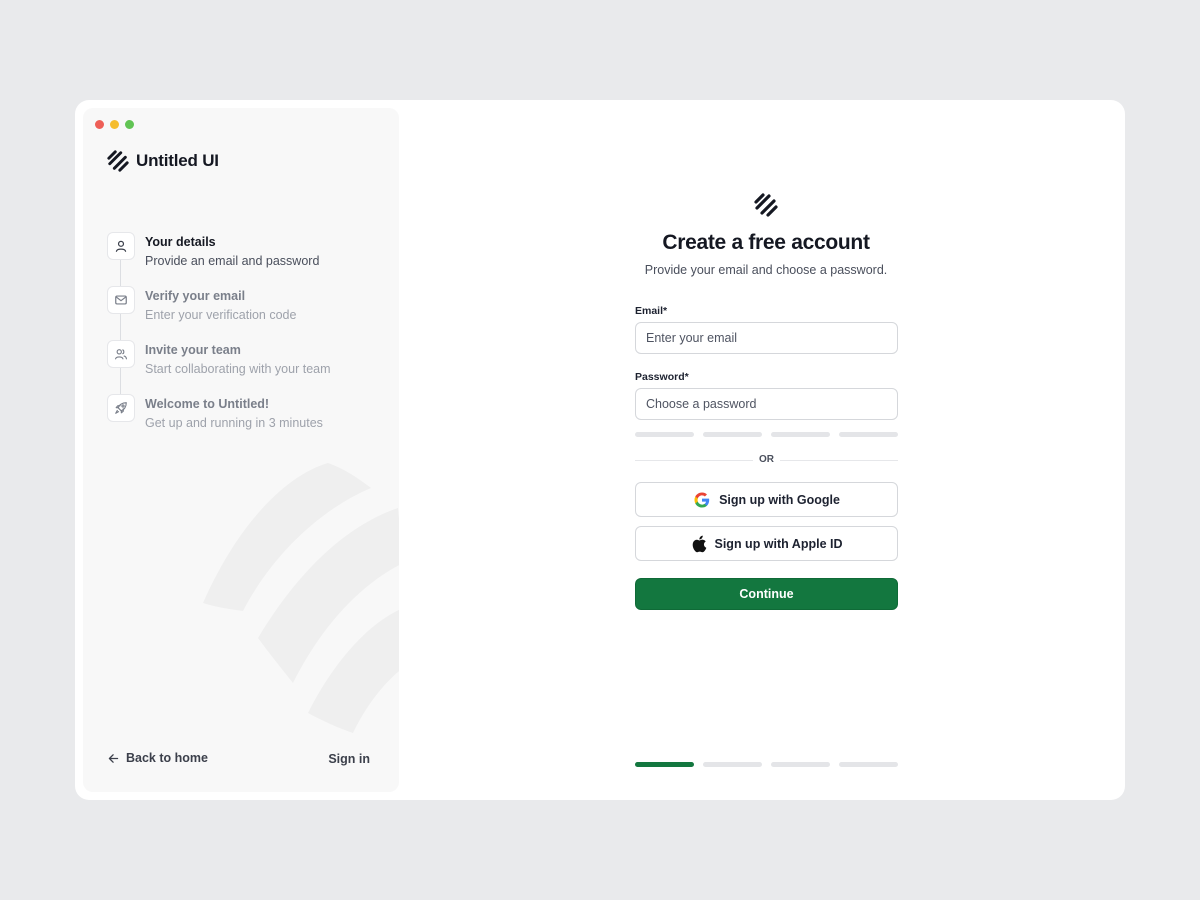 The image size is (1200, 900). I want to click on step-description: Provide an email and password, so click(232, 261).